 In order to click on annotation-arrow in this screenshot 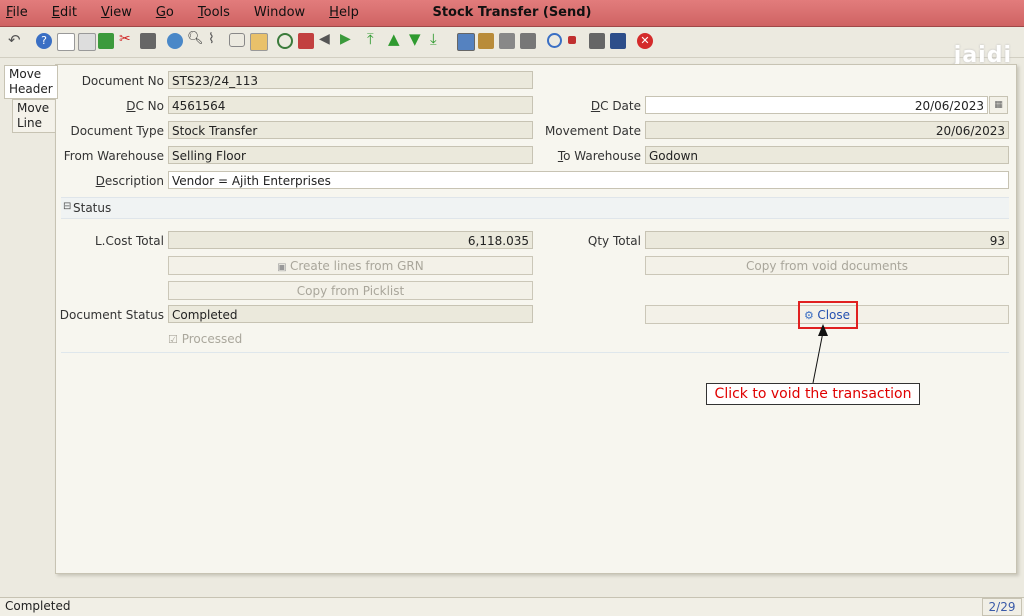, I will do `click(820, 354)`.